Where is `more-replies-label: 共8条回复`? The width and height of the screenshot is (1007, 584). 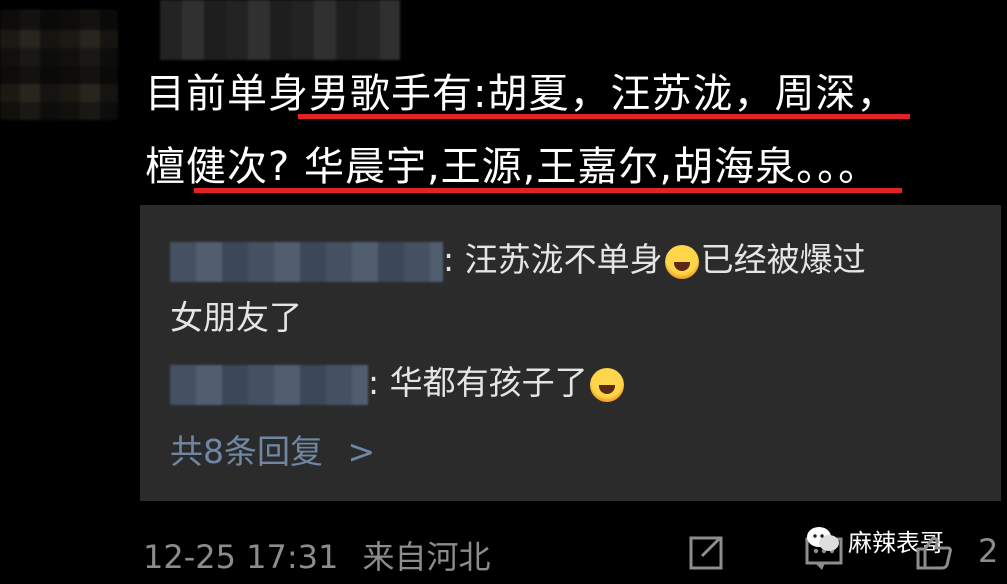
more-replies-label: 共8条回复 is located at coordinates (246, 451).